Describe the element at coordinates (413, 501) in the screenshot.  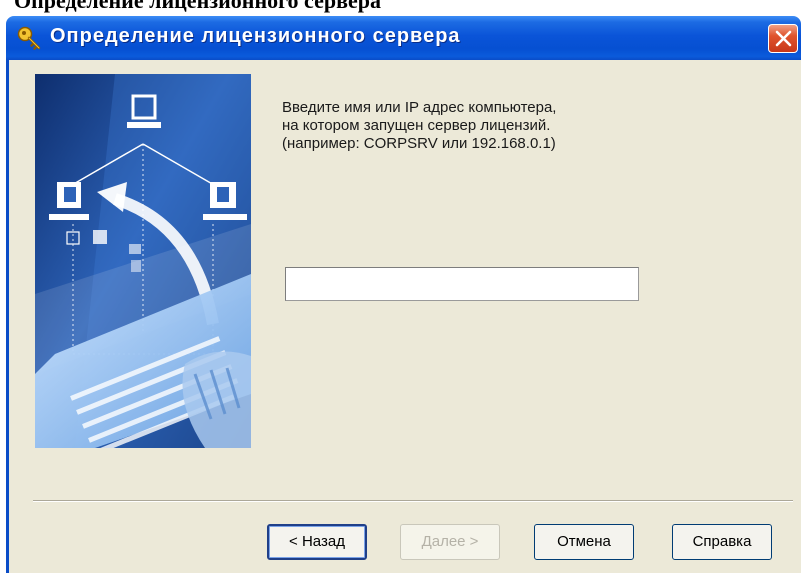
I see `separator` at that location.